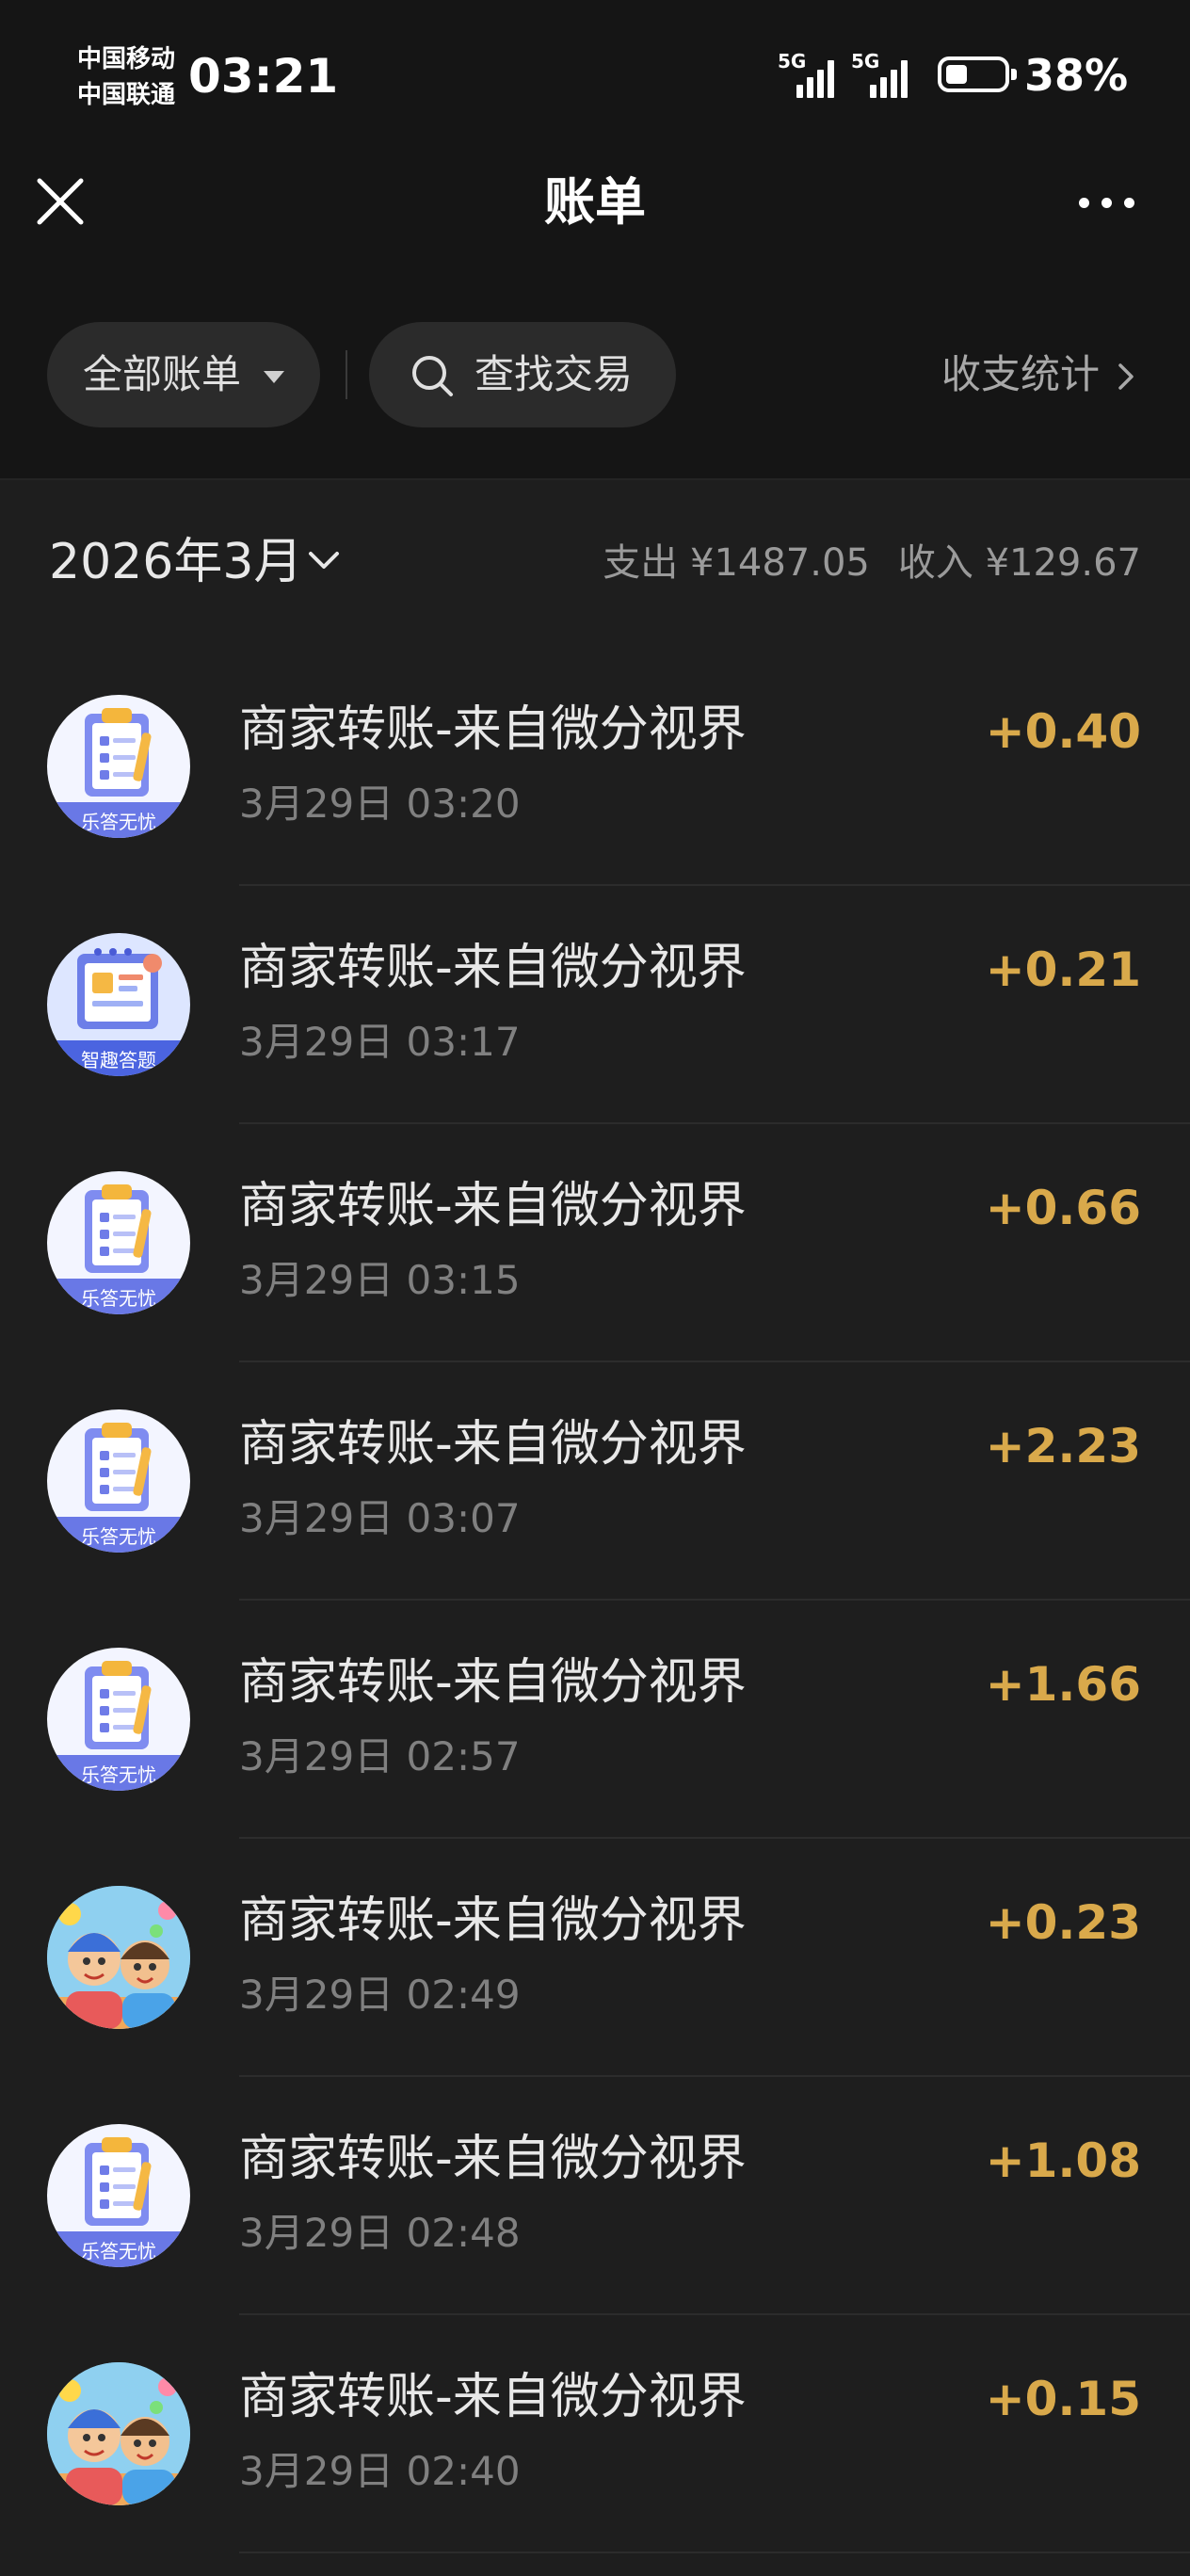  I want to click on carrier-names: 中国移动 中国联通, so click(126, 77).